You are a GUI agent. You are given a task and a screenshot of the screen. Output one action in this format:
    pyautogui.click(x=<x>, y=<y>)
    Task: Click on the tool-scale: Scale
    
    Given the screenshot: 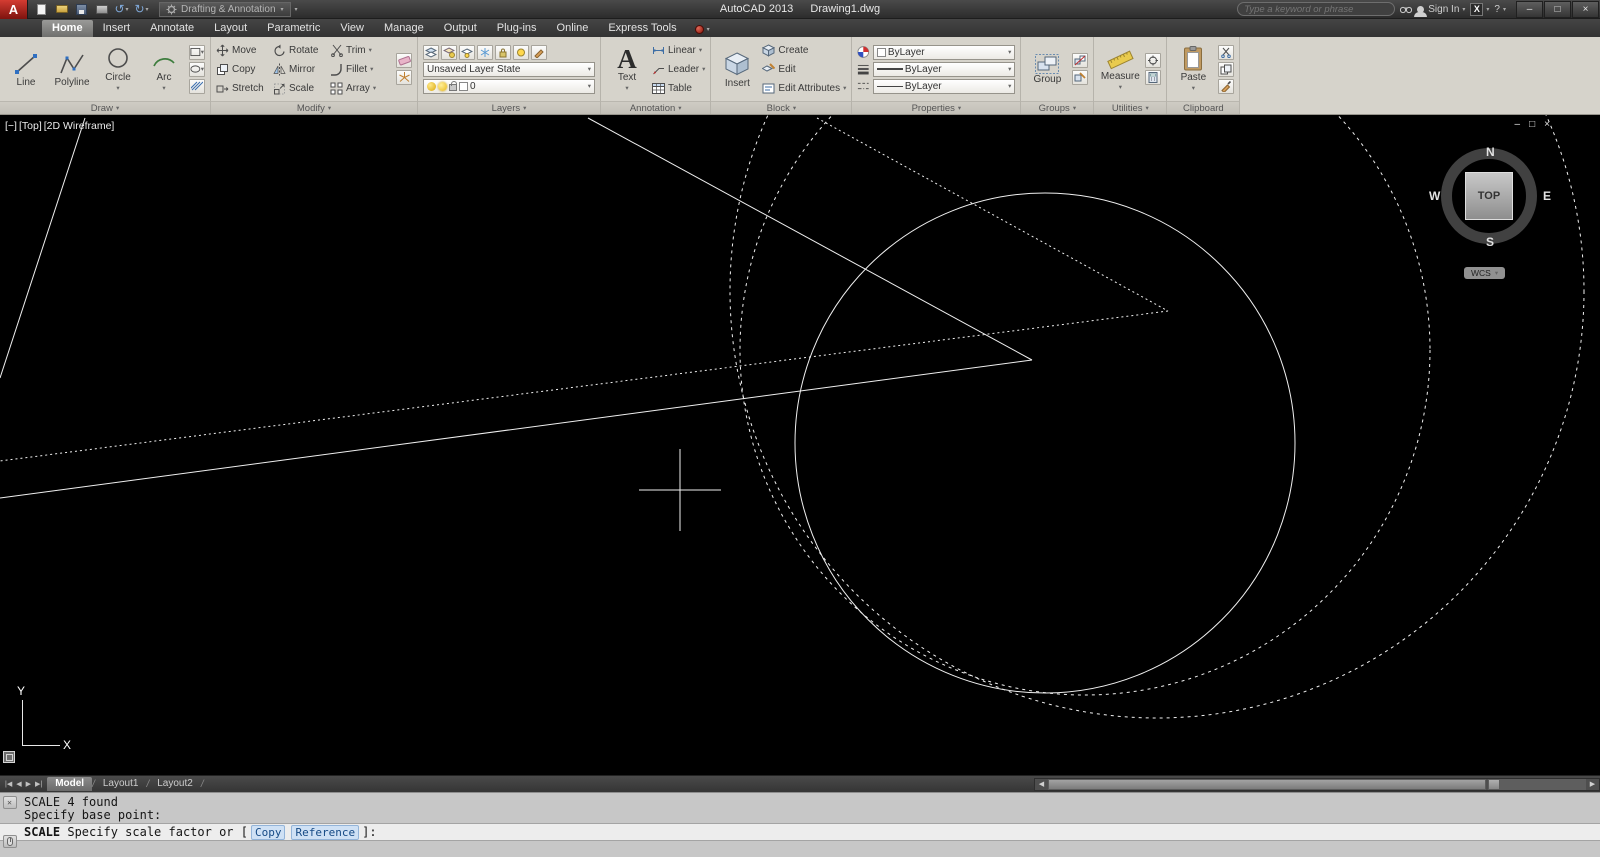 What is the action you would take?
    pyautogui.click(x=301, y=88)
    